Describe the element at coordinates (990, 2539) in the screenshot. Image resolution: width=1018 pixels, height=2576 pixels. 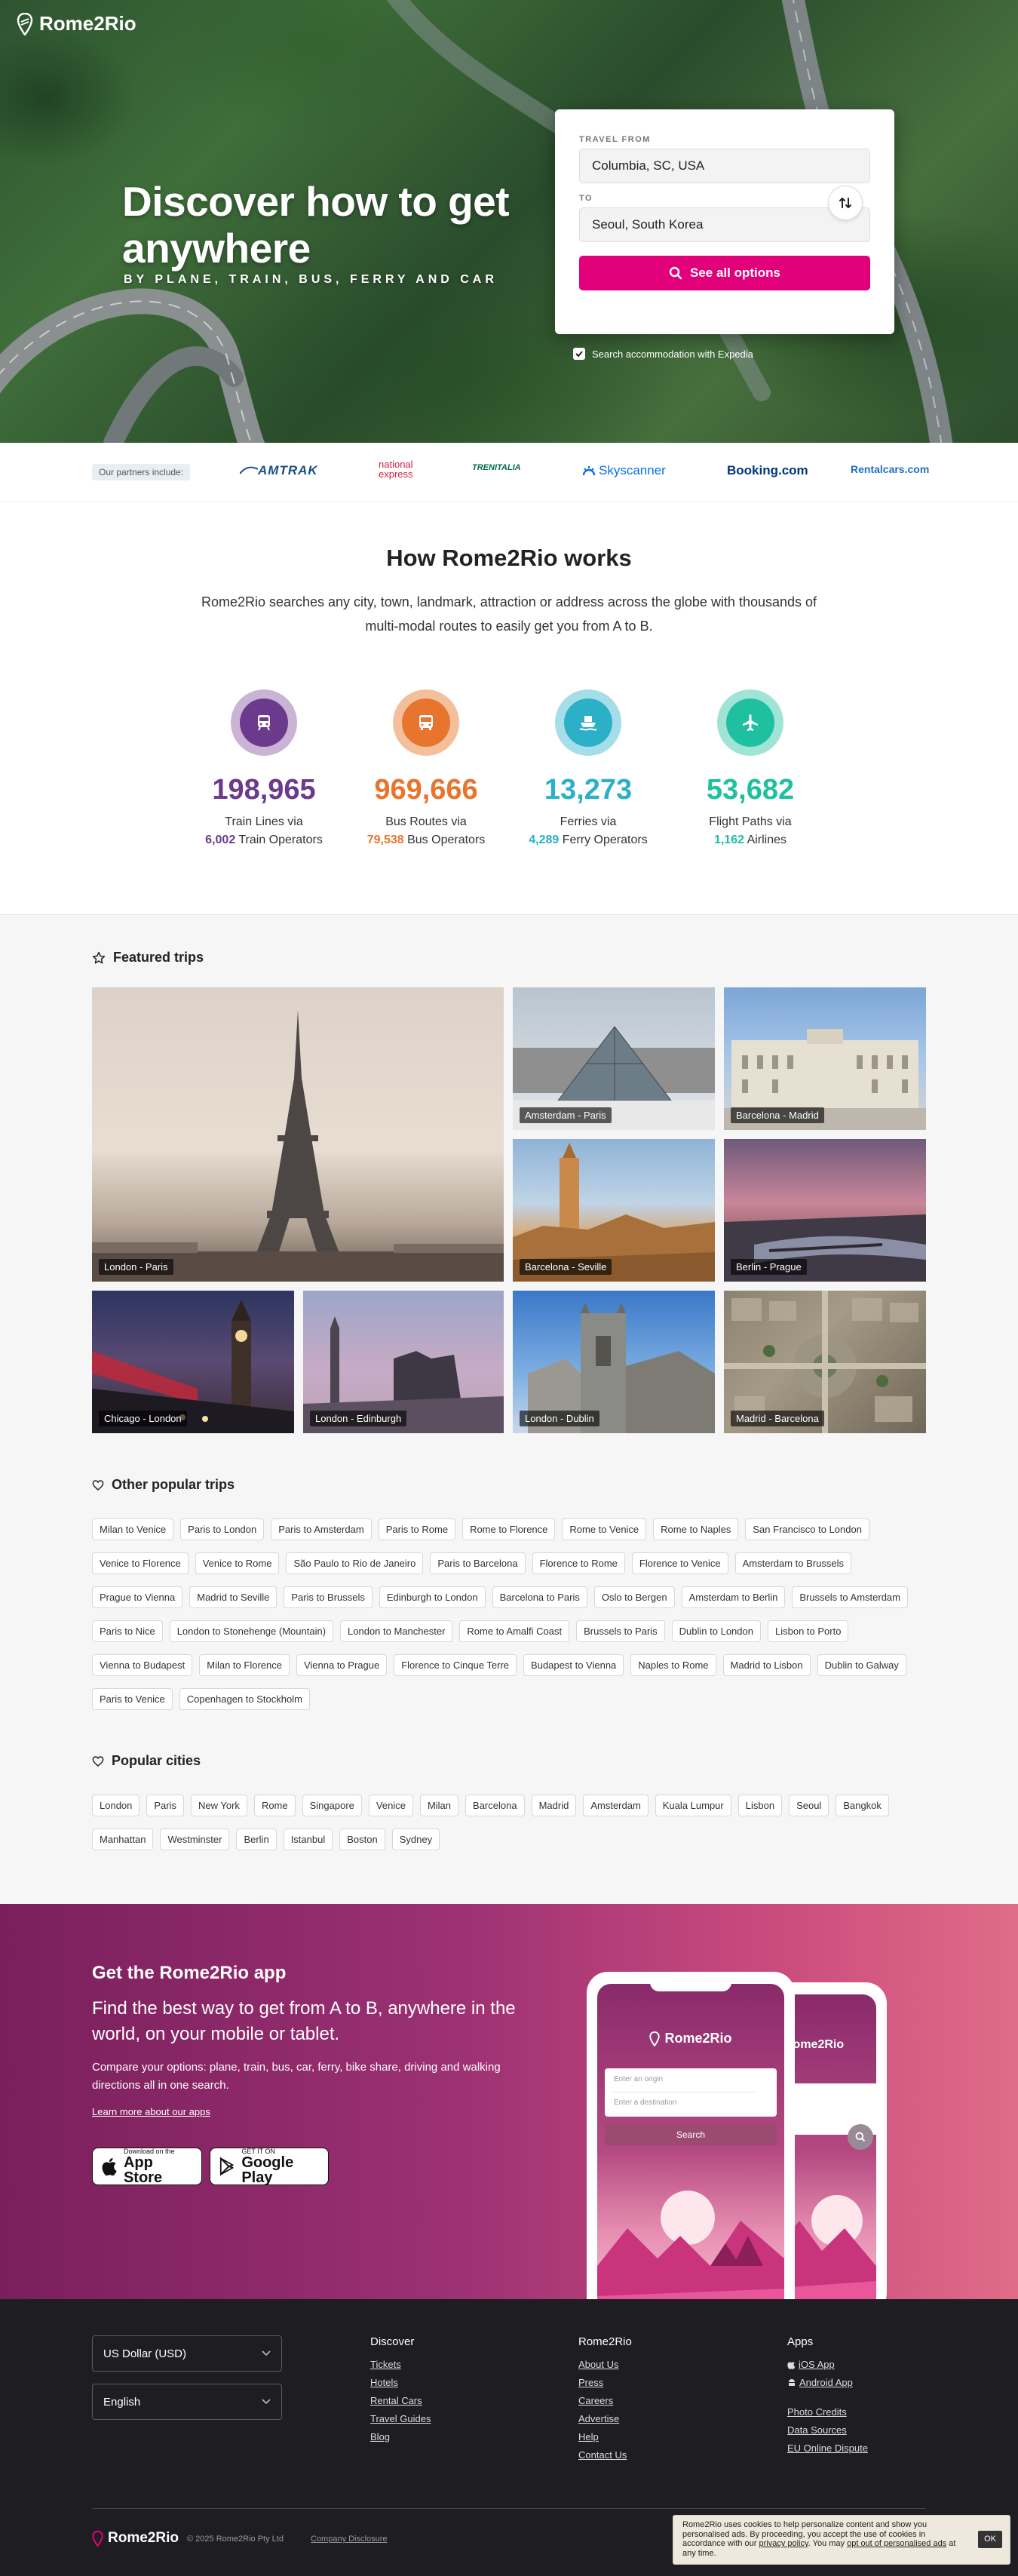
I see `cookie-ok-button: OK` at that location.